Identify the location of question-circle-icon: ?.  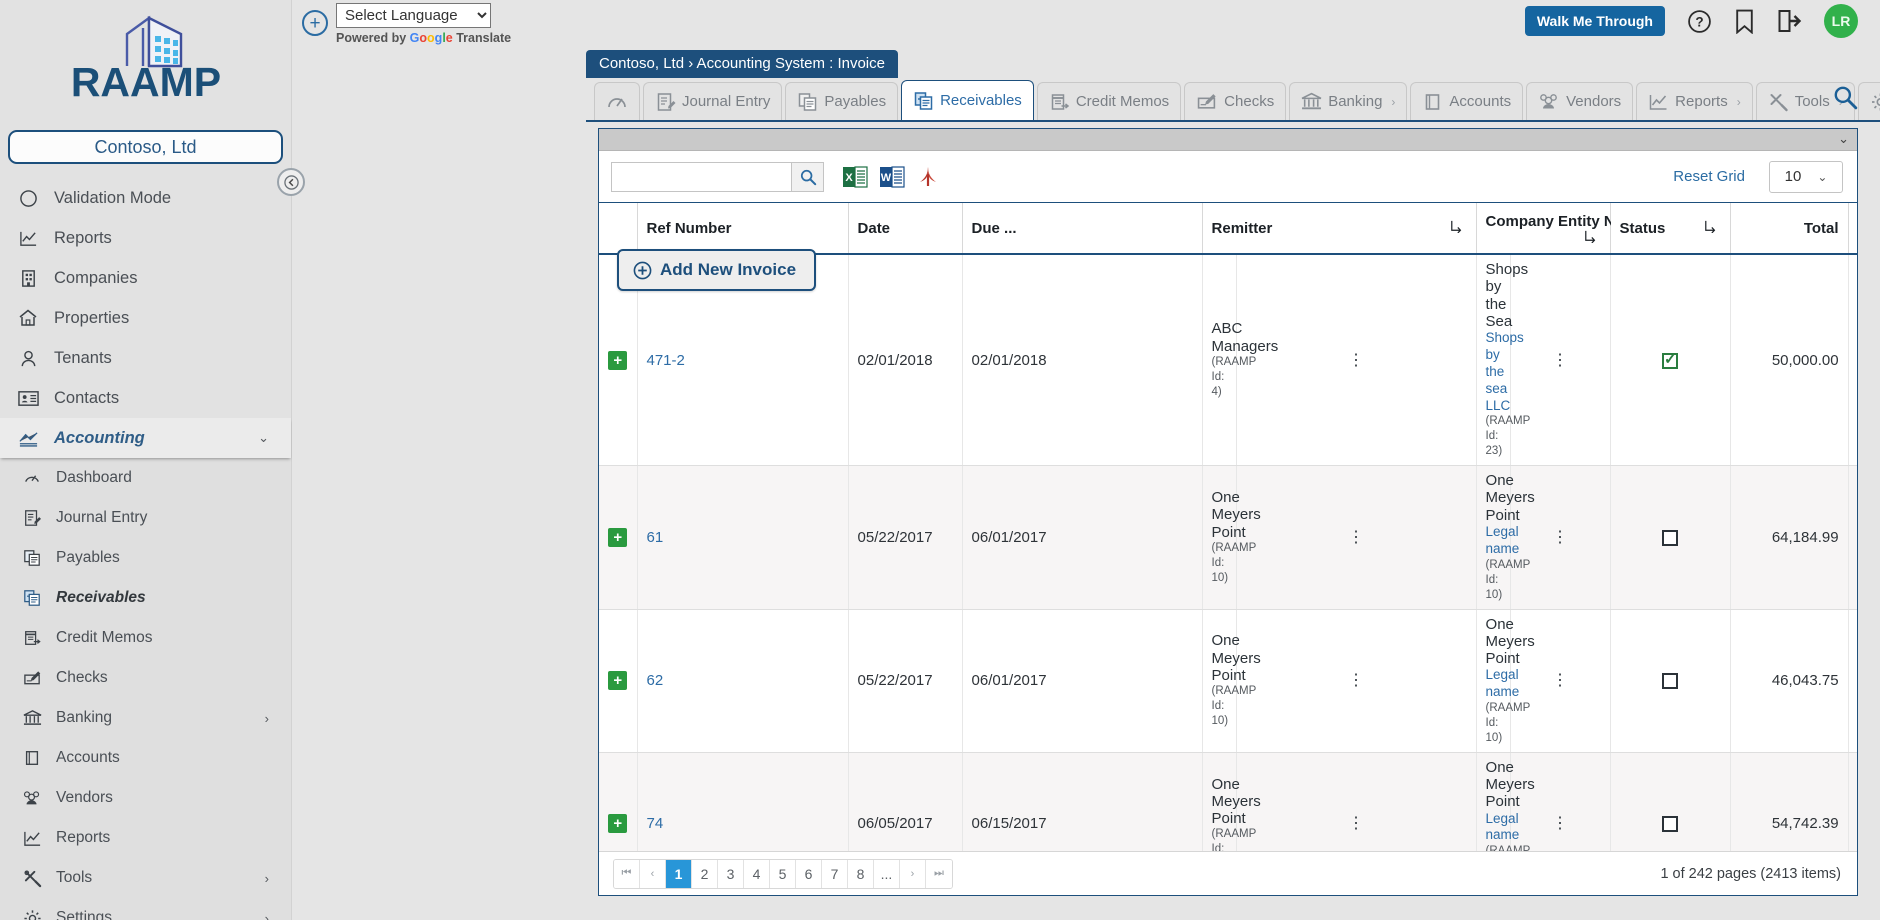
(1699, 21).